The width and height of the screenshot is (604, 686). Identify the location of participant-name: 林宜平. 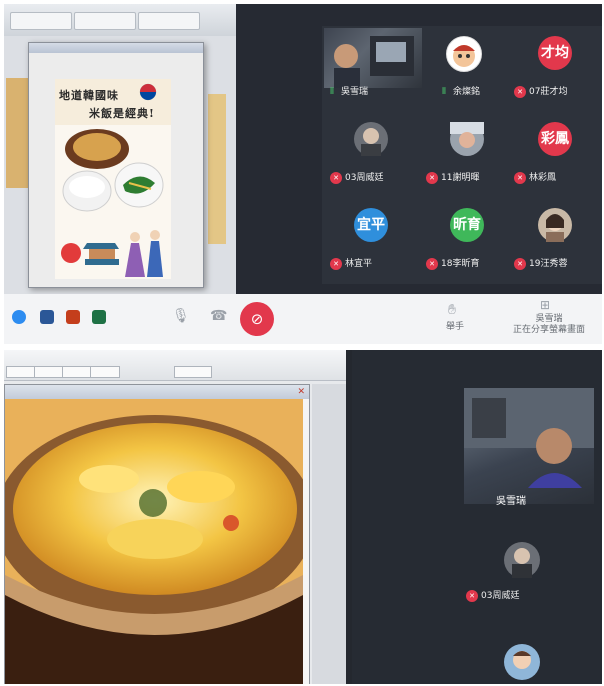
(359, 264).